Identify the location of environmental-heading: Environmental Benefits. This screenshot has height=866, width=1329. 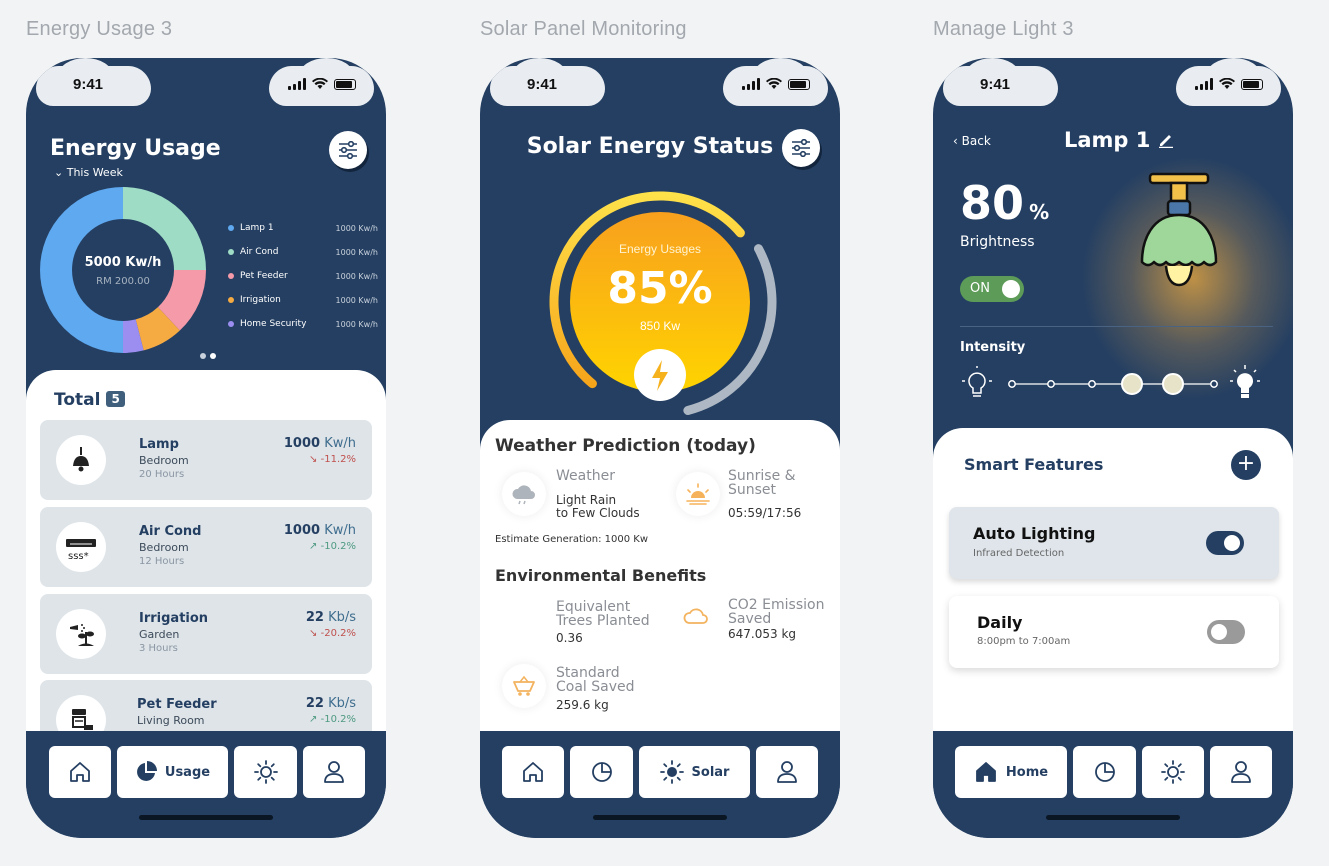
(601, 575).